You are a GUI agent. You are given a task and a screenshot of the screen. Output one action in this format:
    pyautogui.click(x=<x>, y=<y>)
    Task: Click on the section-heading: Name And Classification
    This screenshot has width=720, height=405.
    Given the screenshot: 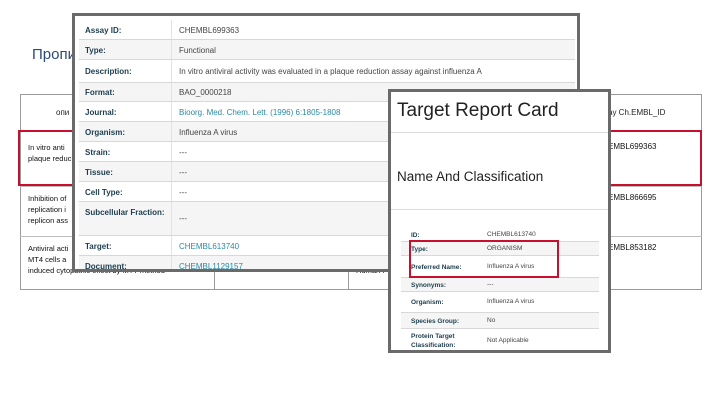 What is the action you would take?
    pyautogui.click(x=470, y=176)
    